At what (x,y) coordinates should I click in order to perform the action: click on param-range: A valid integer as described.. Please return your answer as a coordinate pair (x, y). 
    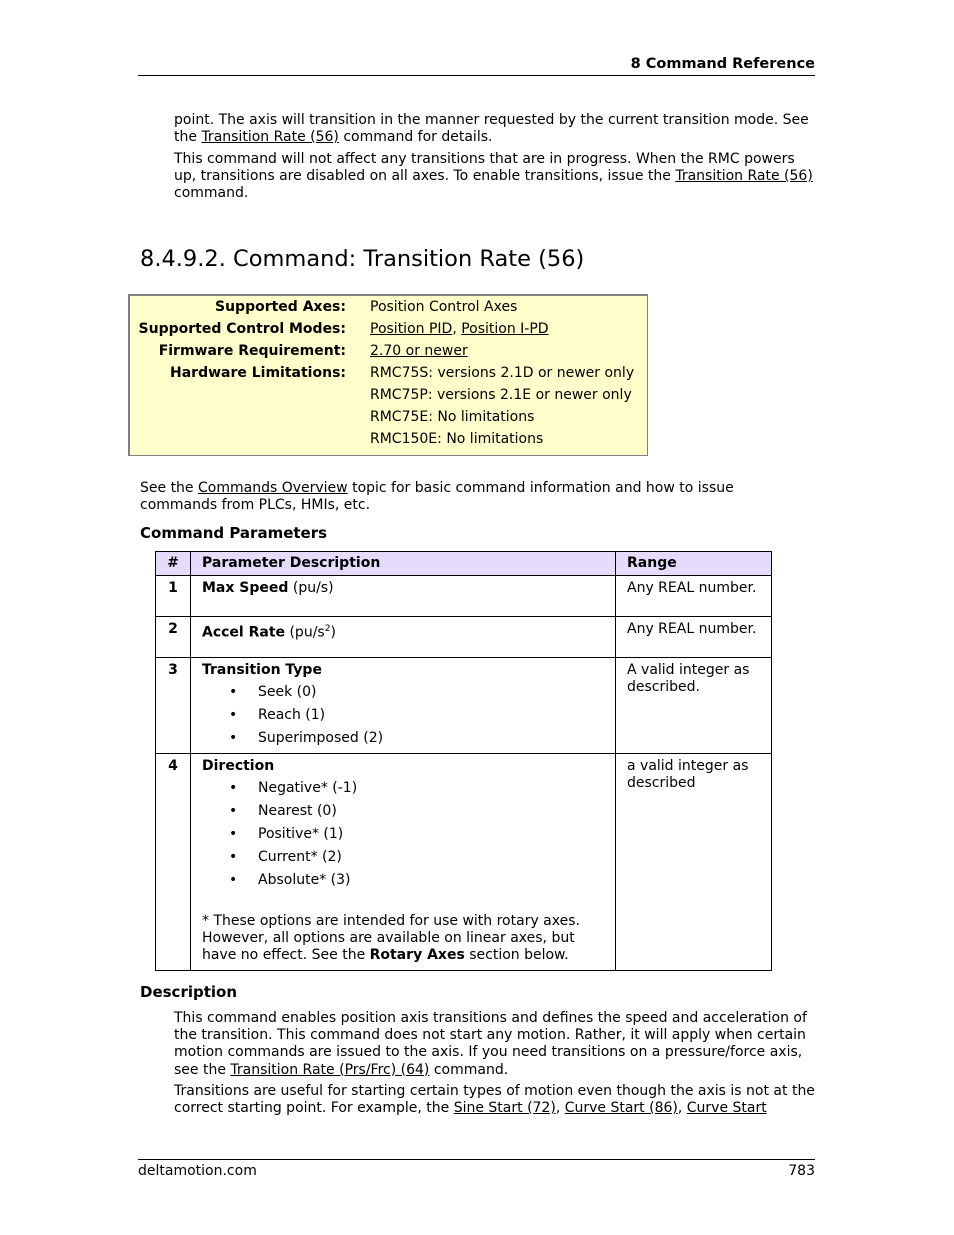
    Looking at the image, I should click on (693, 705).